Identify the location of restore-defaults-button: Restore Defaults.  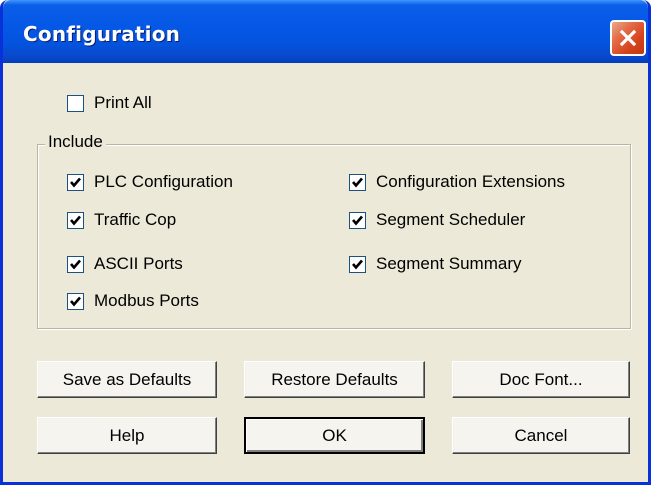
(334, 379).